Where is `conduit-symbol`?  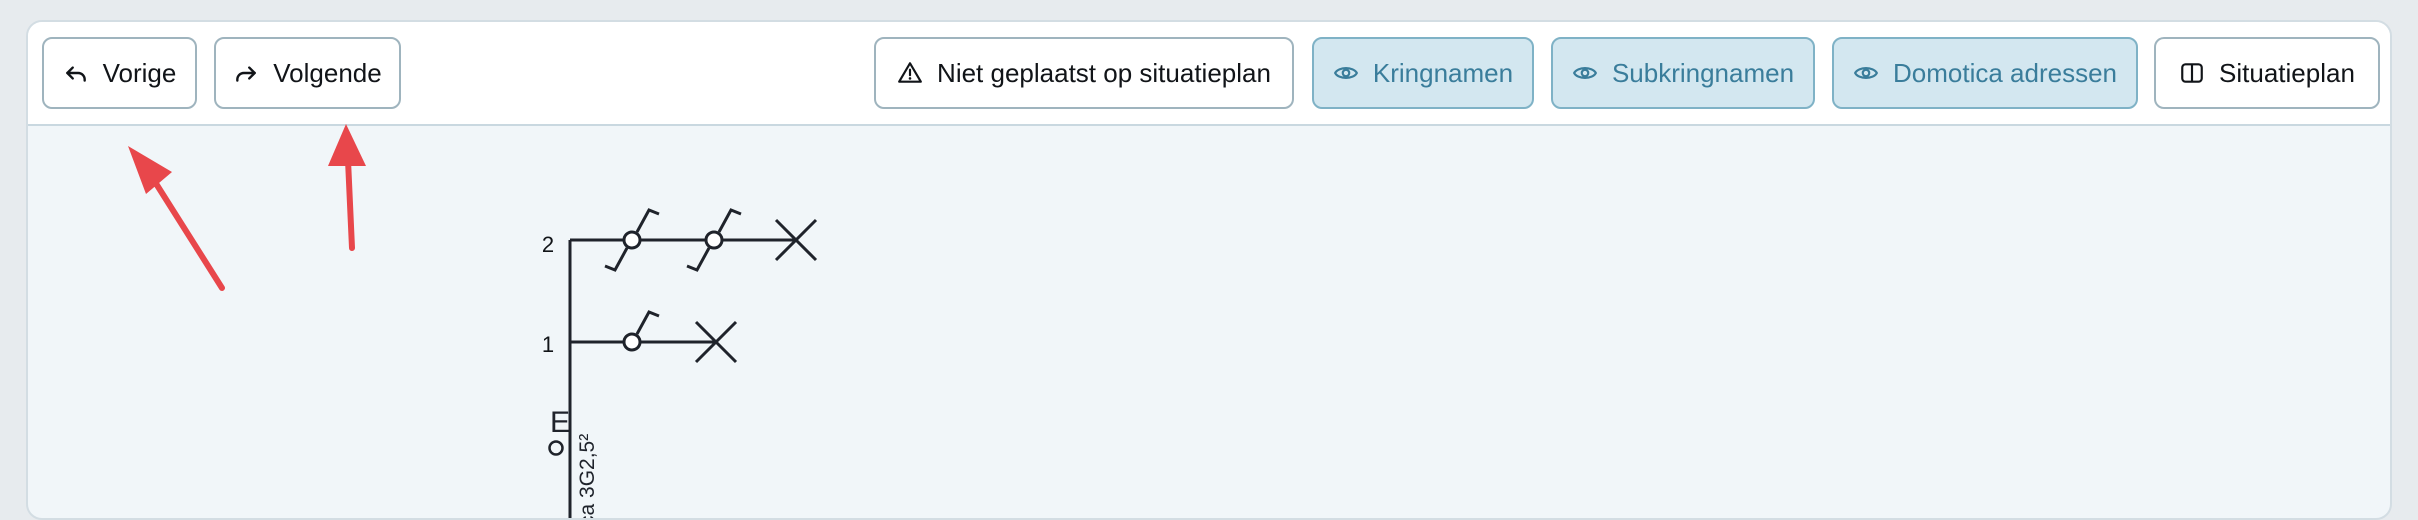
conduit-symbol is located at coordinates (556, 448).